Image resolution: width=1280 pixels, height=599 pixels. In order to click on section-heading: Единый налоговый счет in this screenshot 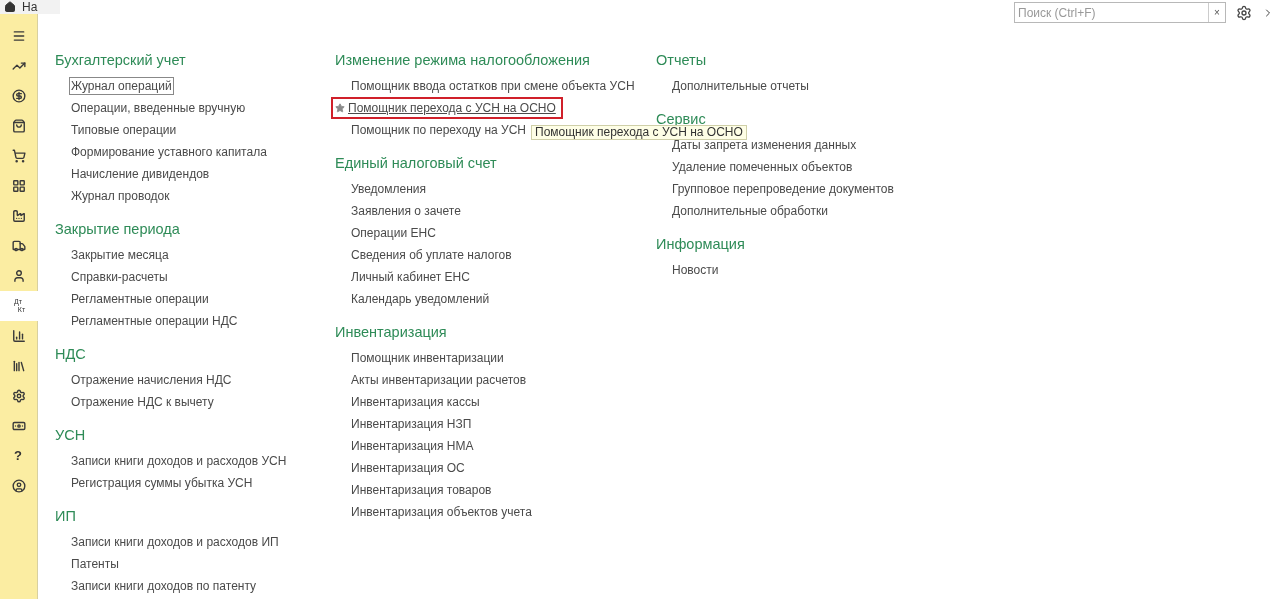, I will do `click(416, 164)`.